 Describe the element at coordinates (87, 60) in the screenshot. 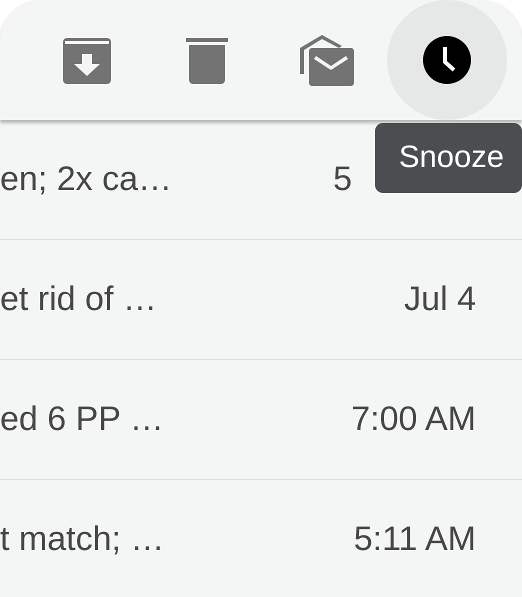

I see `archive-icon` at that location.